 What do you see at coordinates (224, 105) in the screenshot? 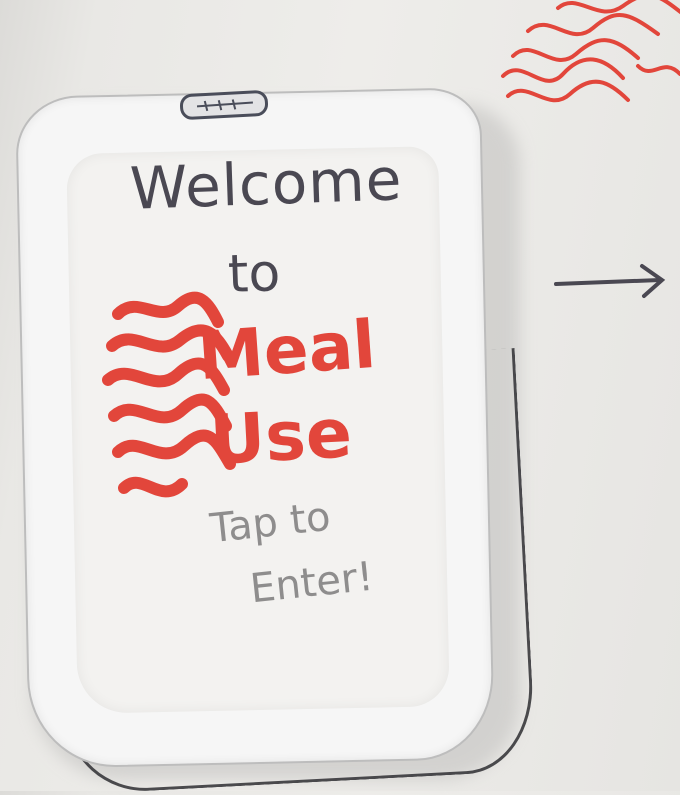
I see `speaker-slot-icon` at bounding box center [224, 105].